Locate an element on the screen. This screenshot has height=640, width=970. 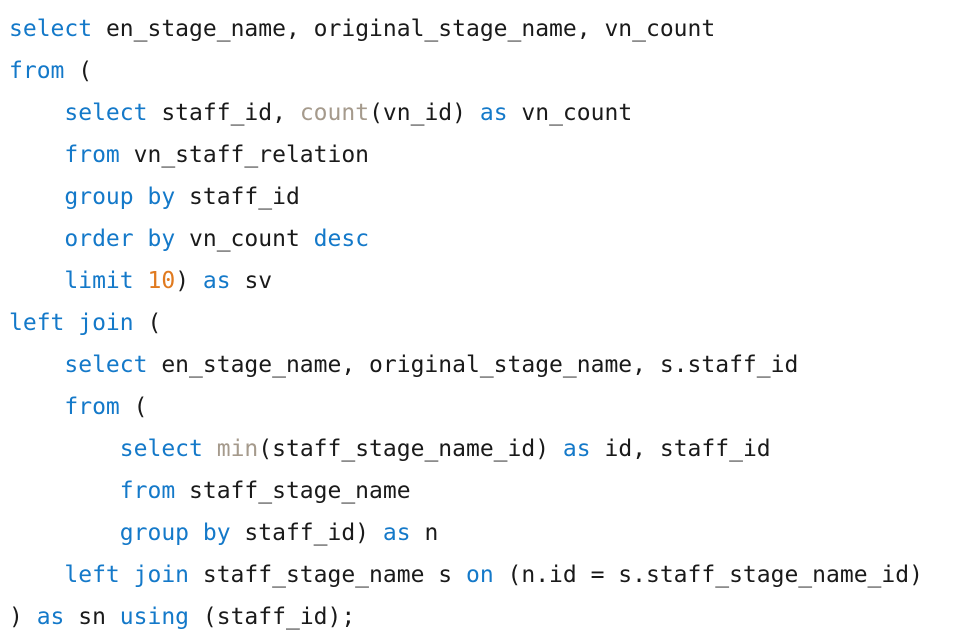
sql-function: count is located at coordinates (334, 113).